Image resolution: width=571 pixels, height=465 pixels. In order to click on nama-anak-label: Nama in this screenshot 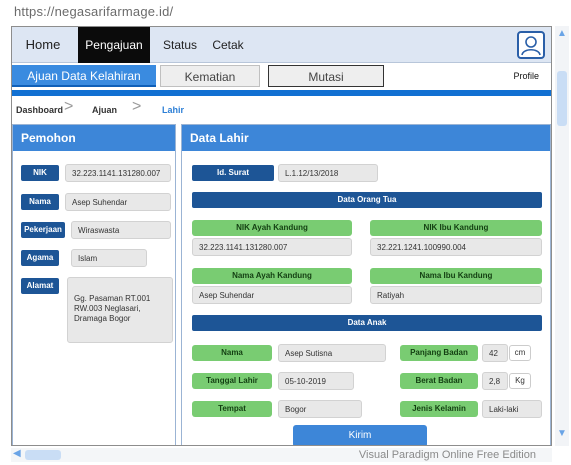, I will do `click(232, 353)`.